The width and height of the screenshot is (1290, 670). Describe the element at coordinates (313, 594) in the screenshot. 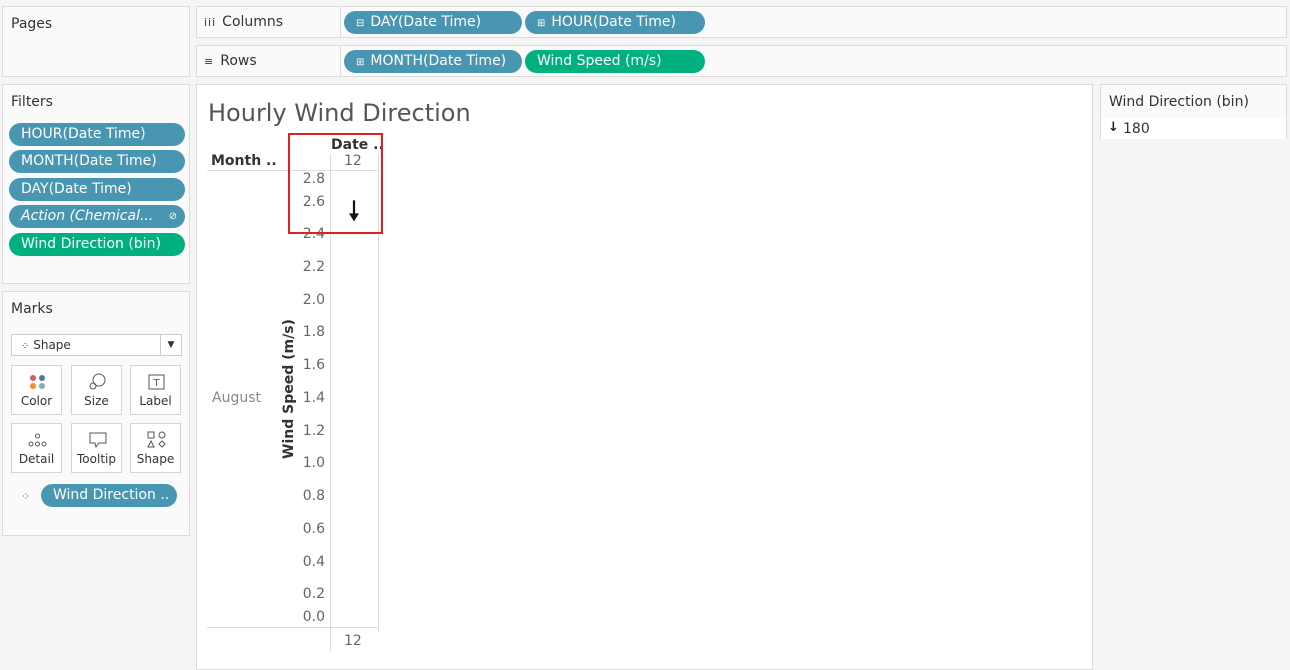

I see `y-tick: 0.2` at that location.